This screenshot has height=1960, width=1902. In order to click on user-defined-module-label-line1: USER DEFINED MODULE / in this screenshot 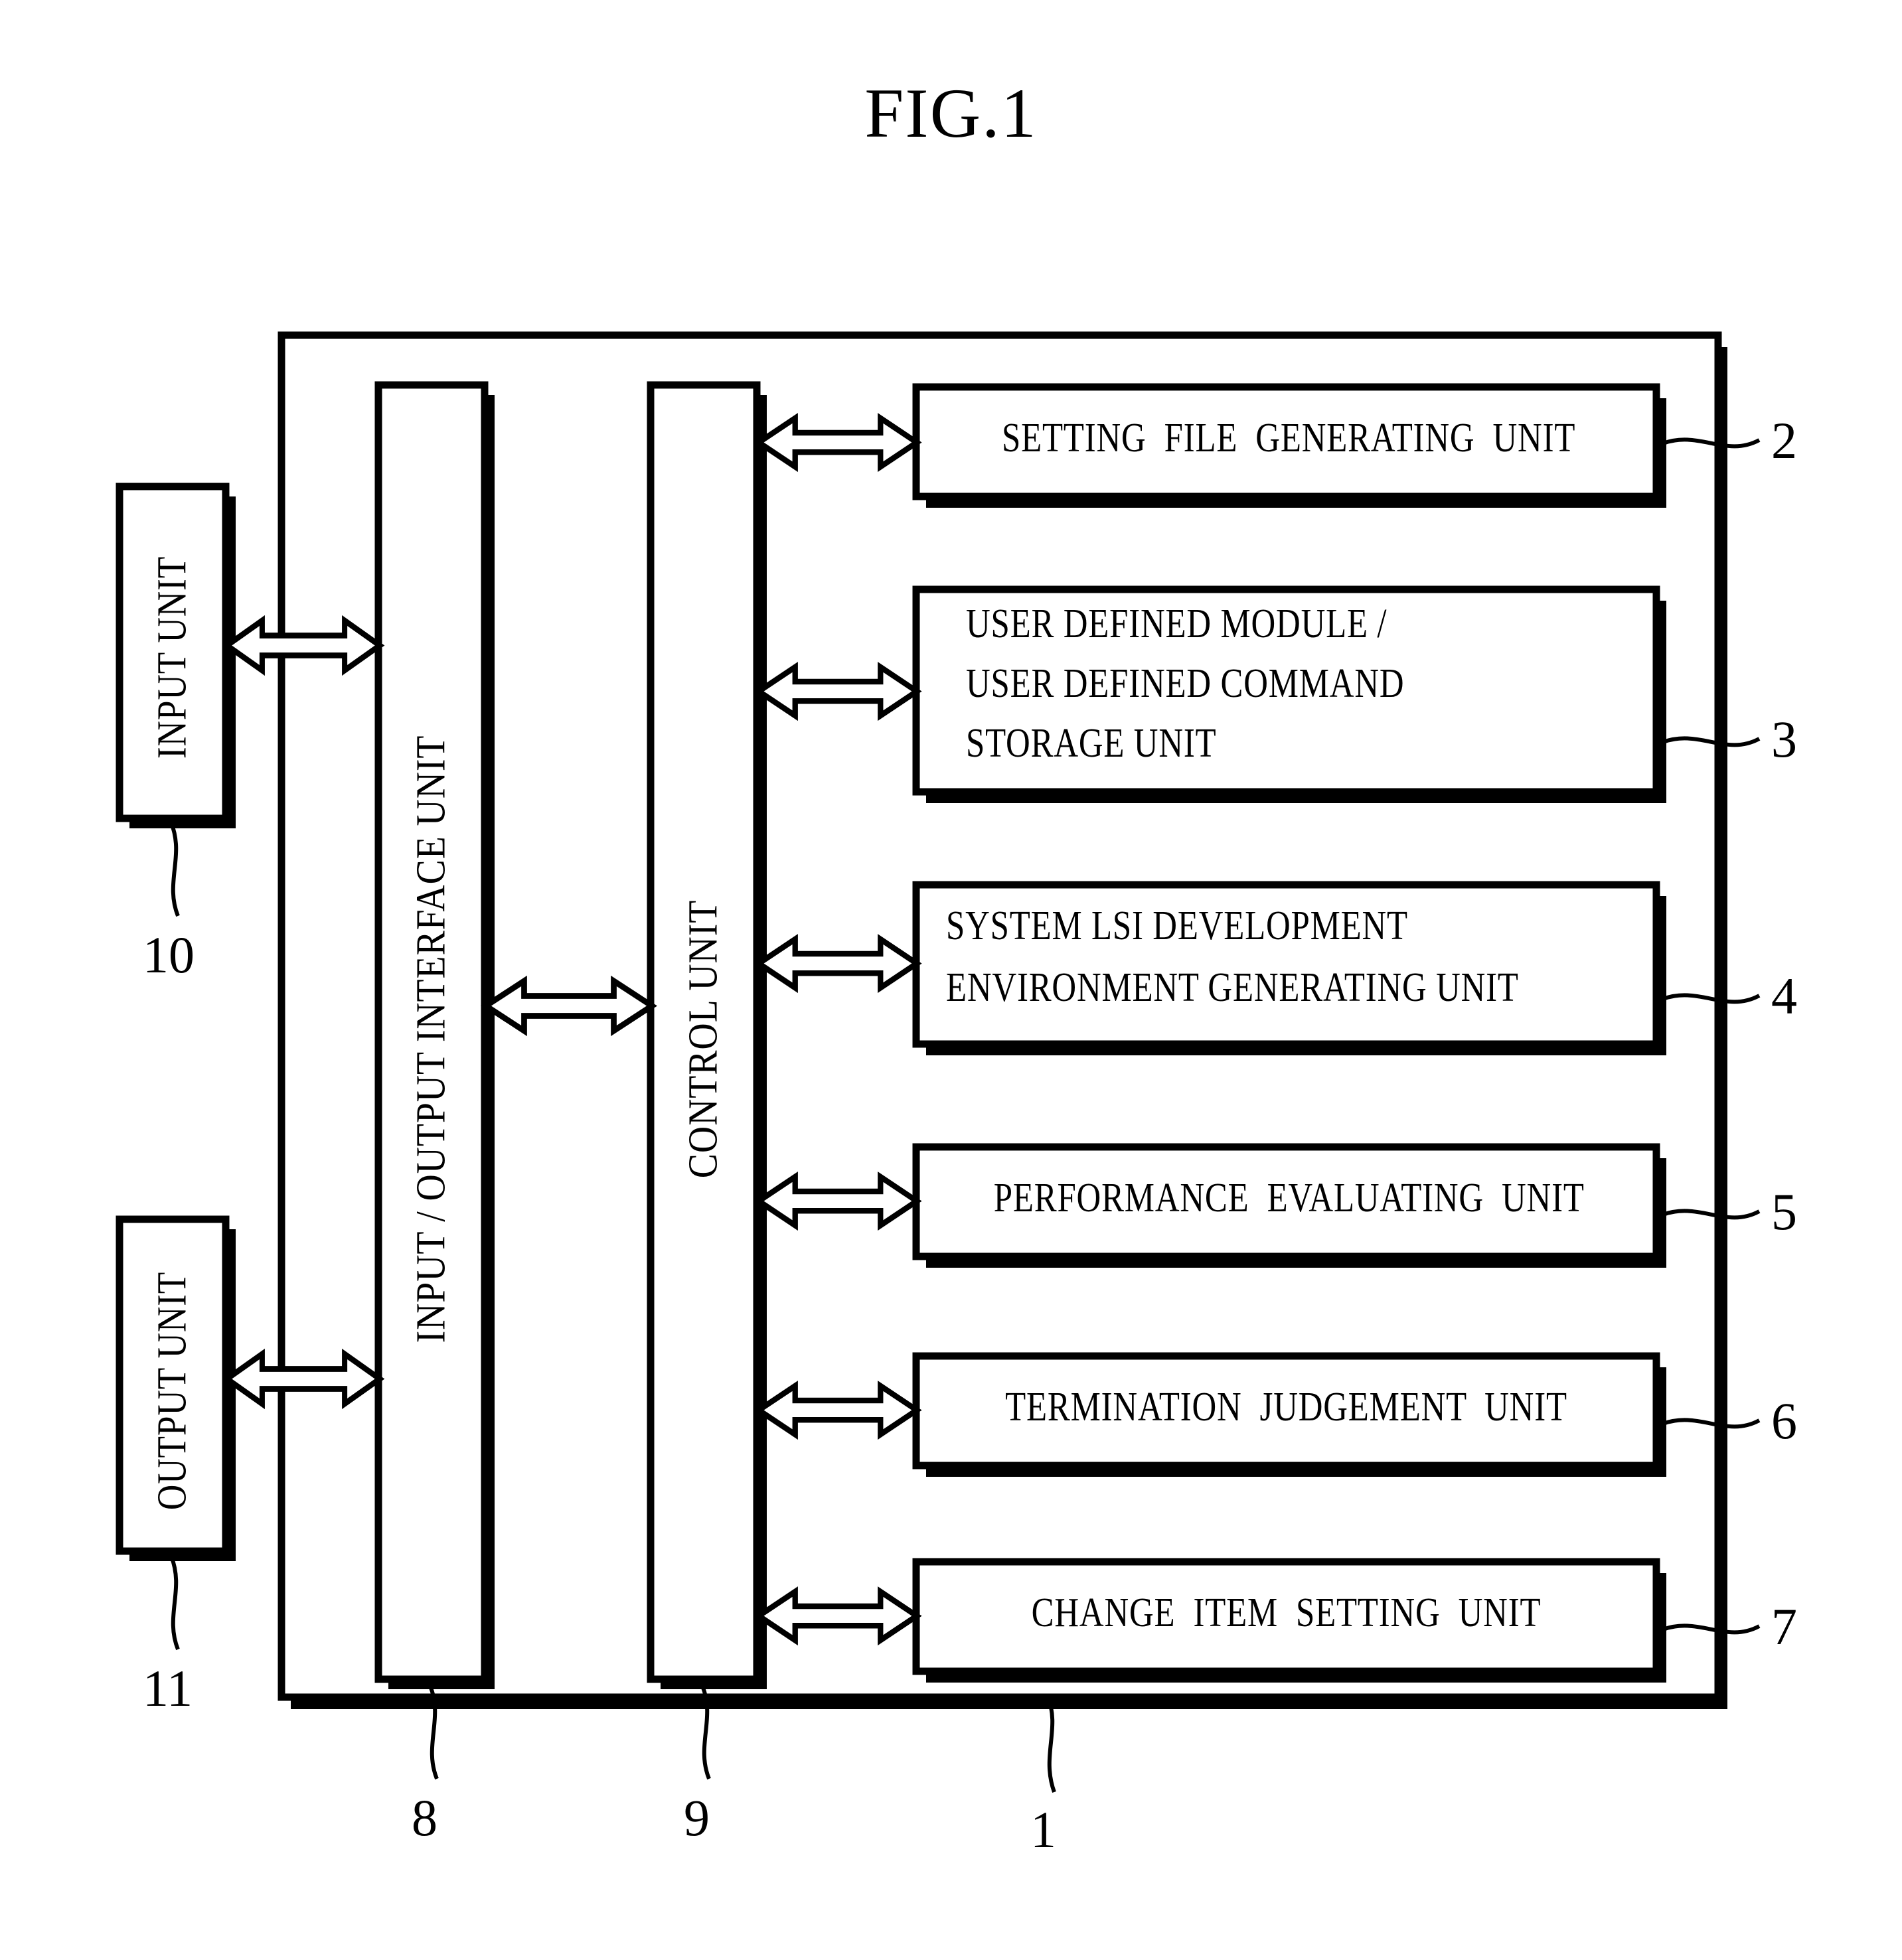, I will do `click(1176, 623)`.